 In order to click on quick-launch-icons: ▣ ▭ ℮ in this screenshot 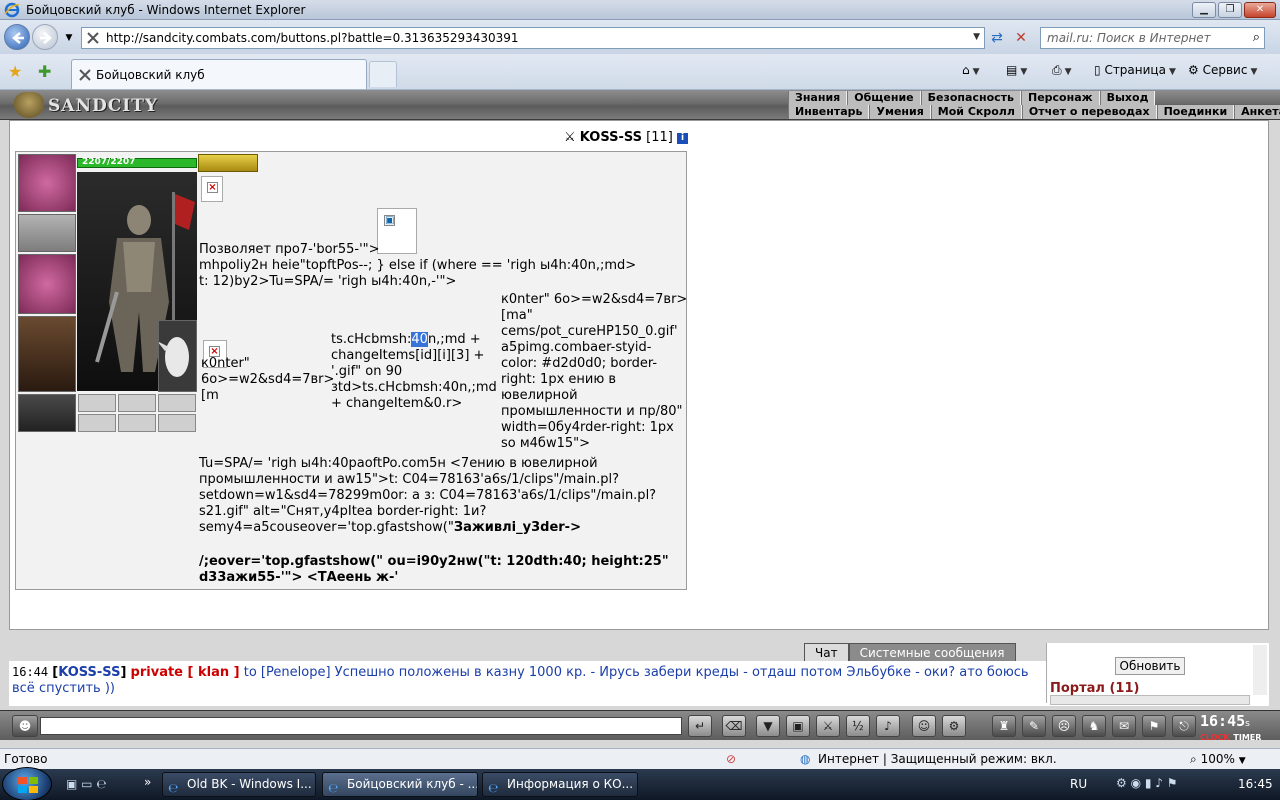, I will do `click(86, 784)`.